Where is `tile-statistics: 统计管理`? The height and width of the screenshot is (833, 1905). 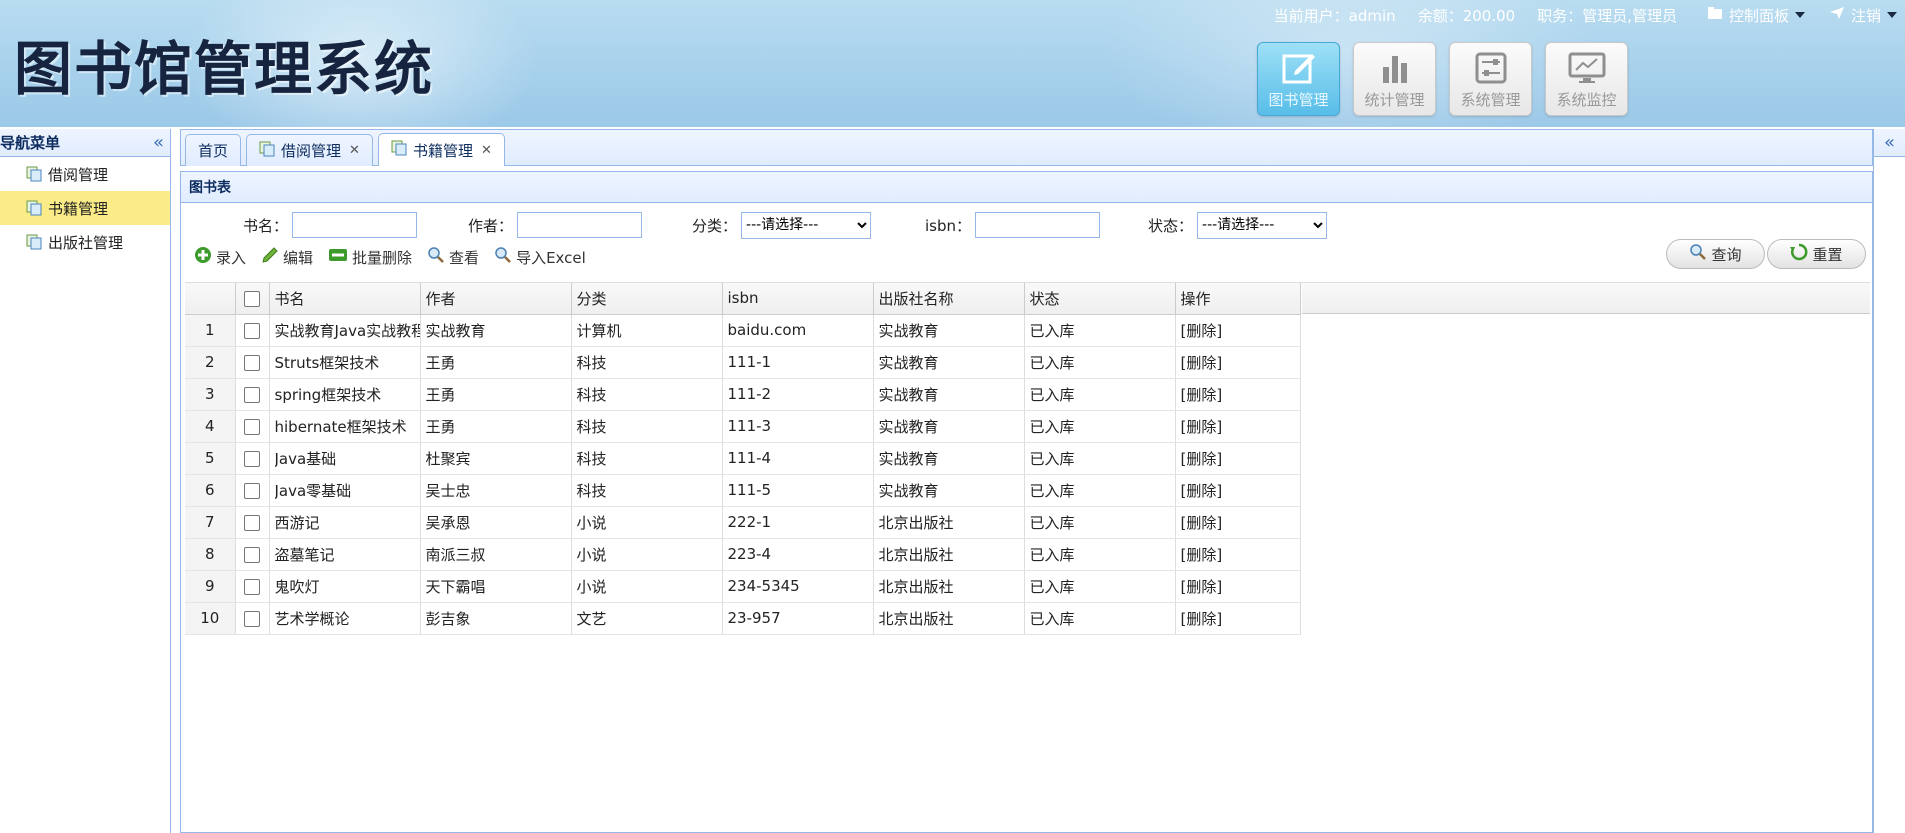 tile-statistics: 统计管理 is located at coordinates (1394, 79).